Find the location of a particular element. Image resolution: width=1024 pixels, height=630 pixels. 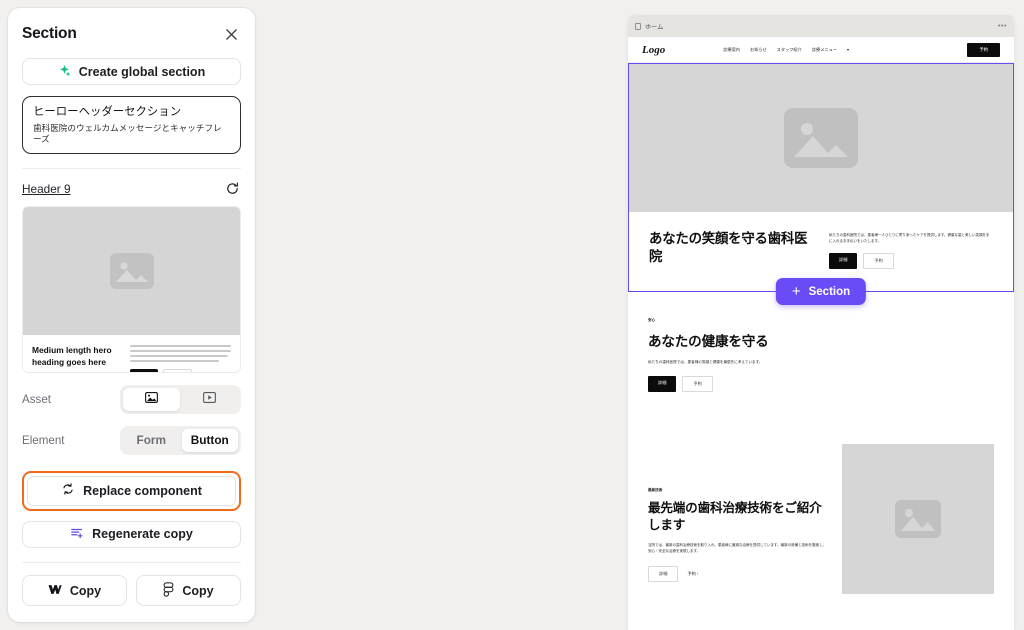

replace-component-highlight: Replace component is located at coordinates (131, 490).